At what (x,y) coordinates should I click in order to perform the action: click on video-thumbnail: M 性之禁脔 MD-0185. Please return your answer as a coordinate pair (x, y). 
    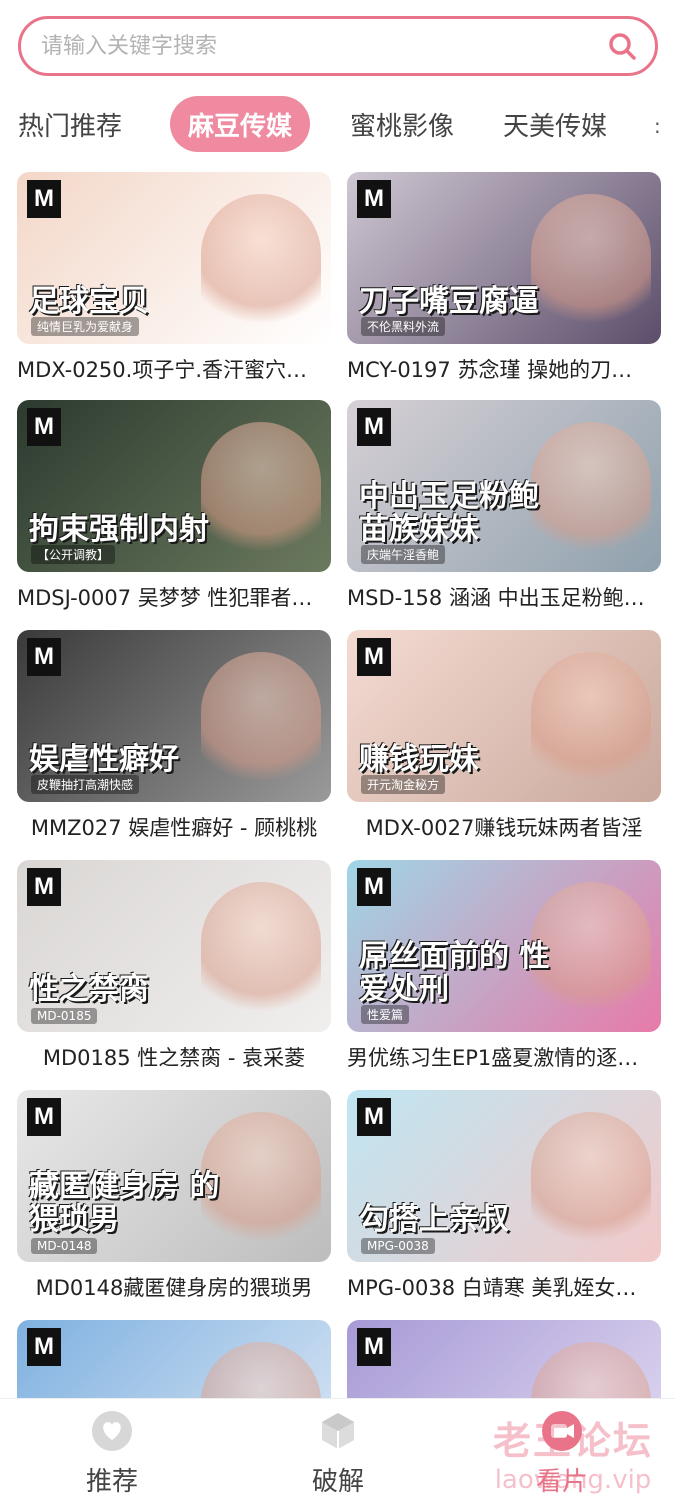
    Looking at the image, I should click on (174, 946).